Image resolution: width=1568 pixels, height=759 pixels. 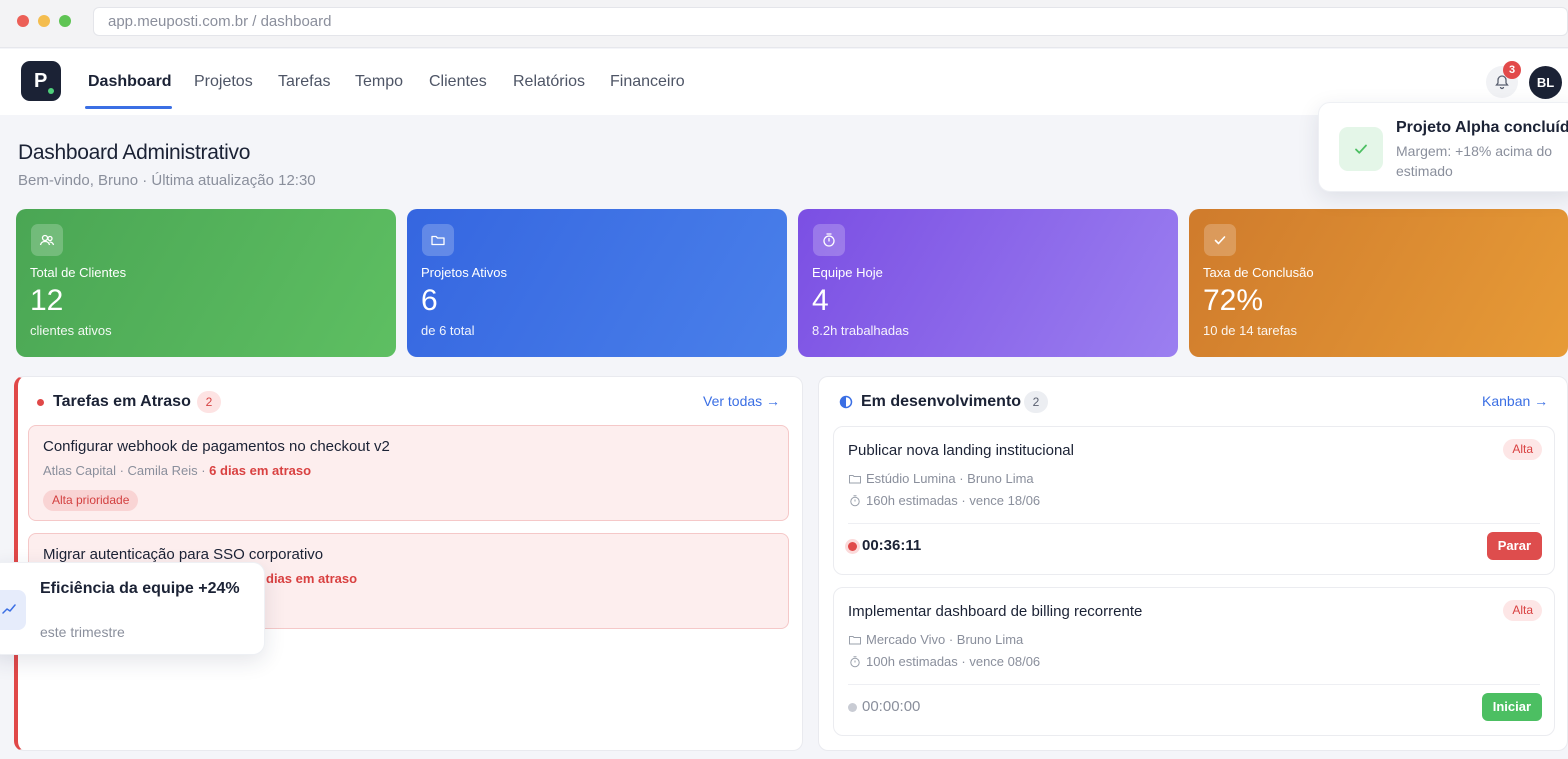 I want to click on dev-count-badge: 2, so click(x=1036, y=402).